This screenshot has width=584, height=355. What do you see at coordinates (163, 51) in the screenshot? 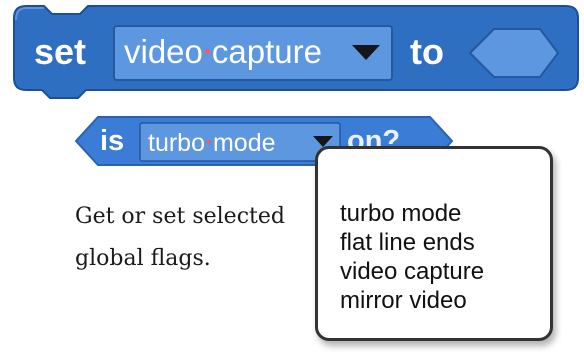
I see `set-dropdown-word-1: video` at bounding box center [163, 51].